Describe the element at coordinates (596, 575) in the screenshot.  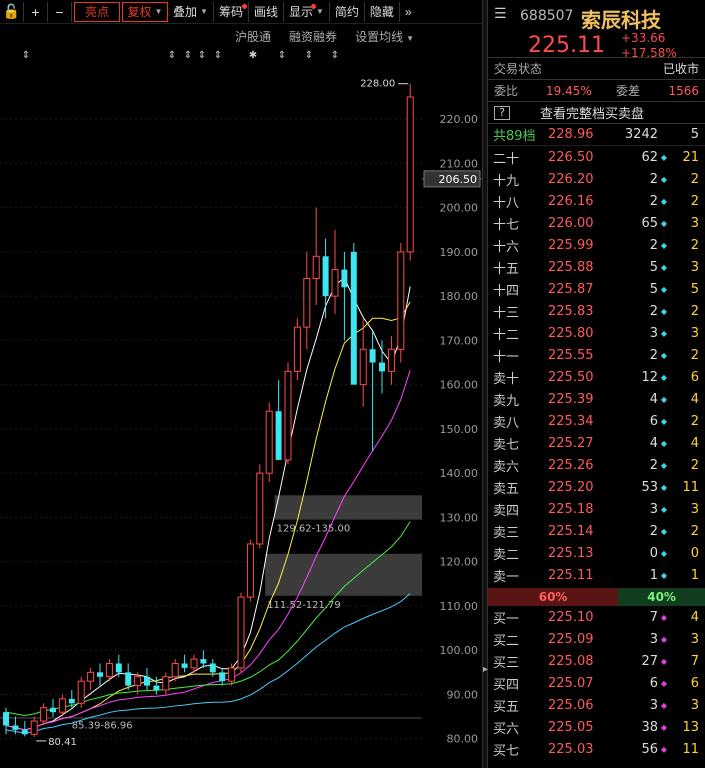
I see `sell-row: 卖一 225.11 1 ◆ 1` at that location.